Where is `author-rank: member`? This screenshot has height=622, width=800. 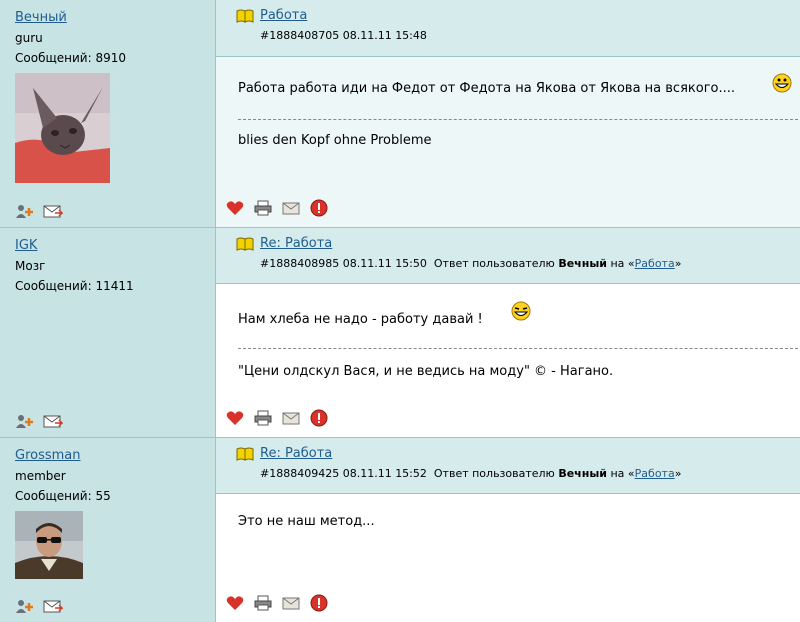 author-rank: member is located at coordinates (40, 476).